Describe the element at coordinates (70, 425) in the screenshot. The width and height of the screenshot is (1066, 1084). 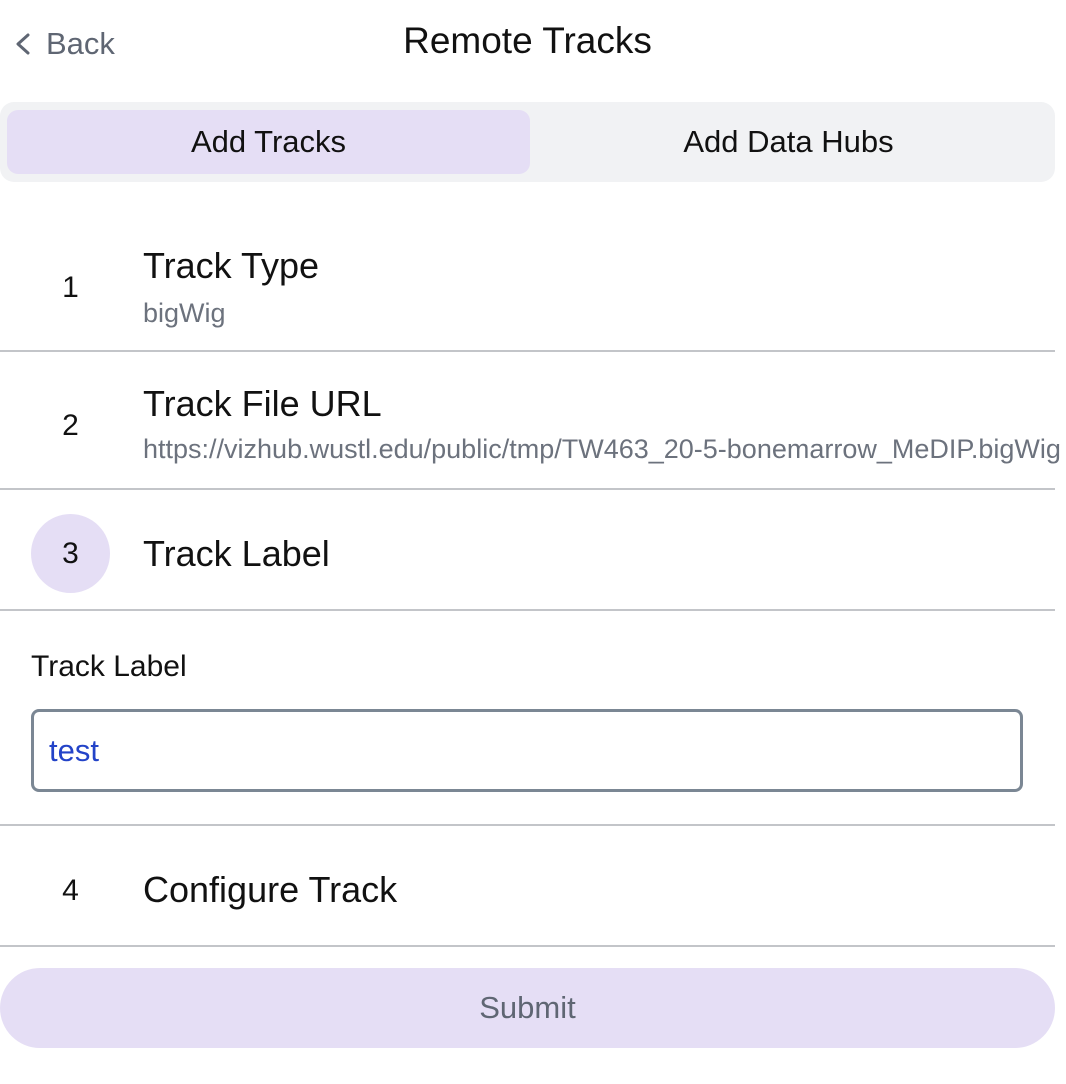
I see `step-number: 2` at that location.